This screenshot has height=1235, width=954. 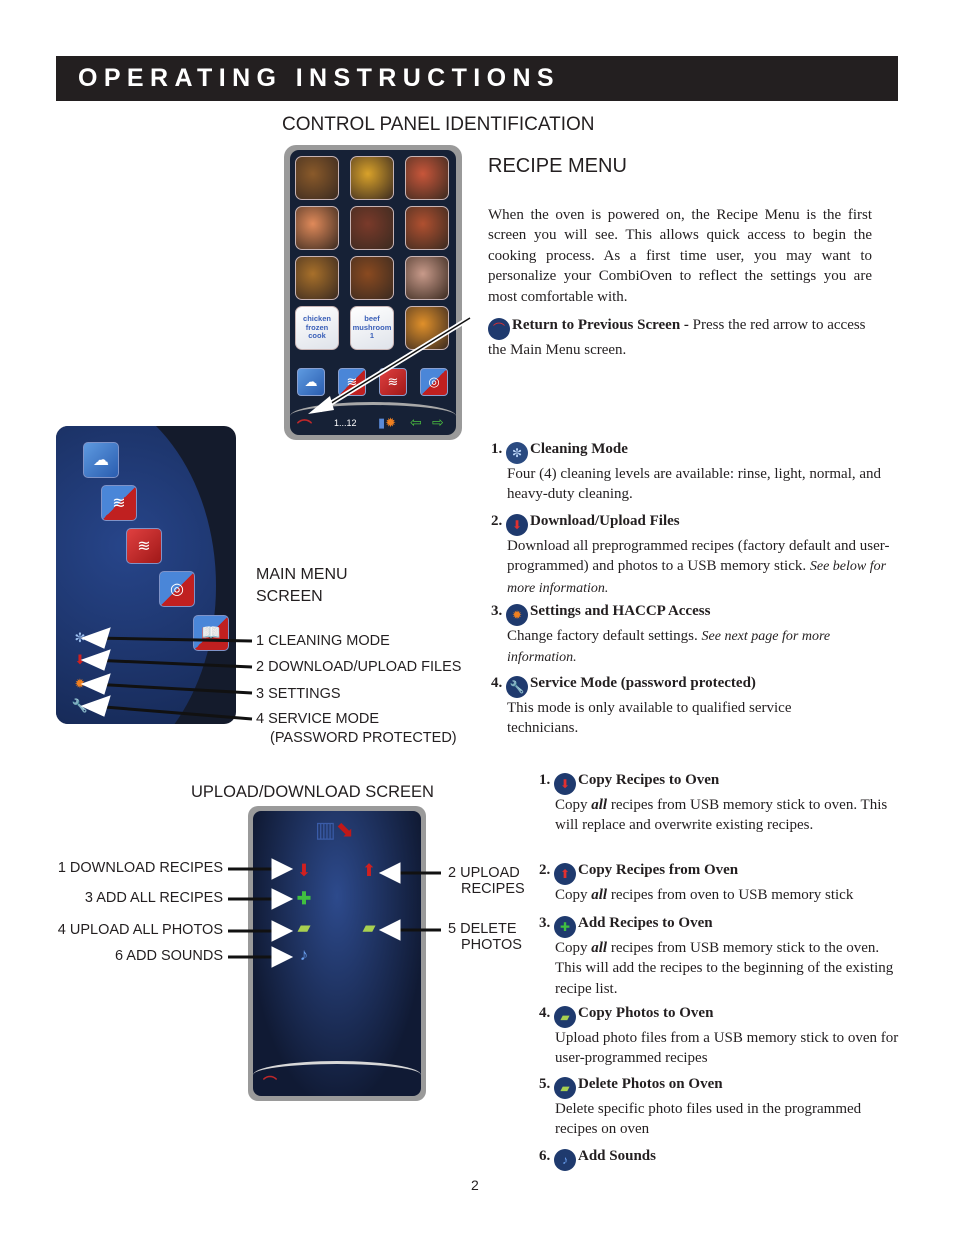 I want to click on recipe-tile-shrimp, so click(x=427, y=228).